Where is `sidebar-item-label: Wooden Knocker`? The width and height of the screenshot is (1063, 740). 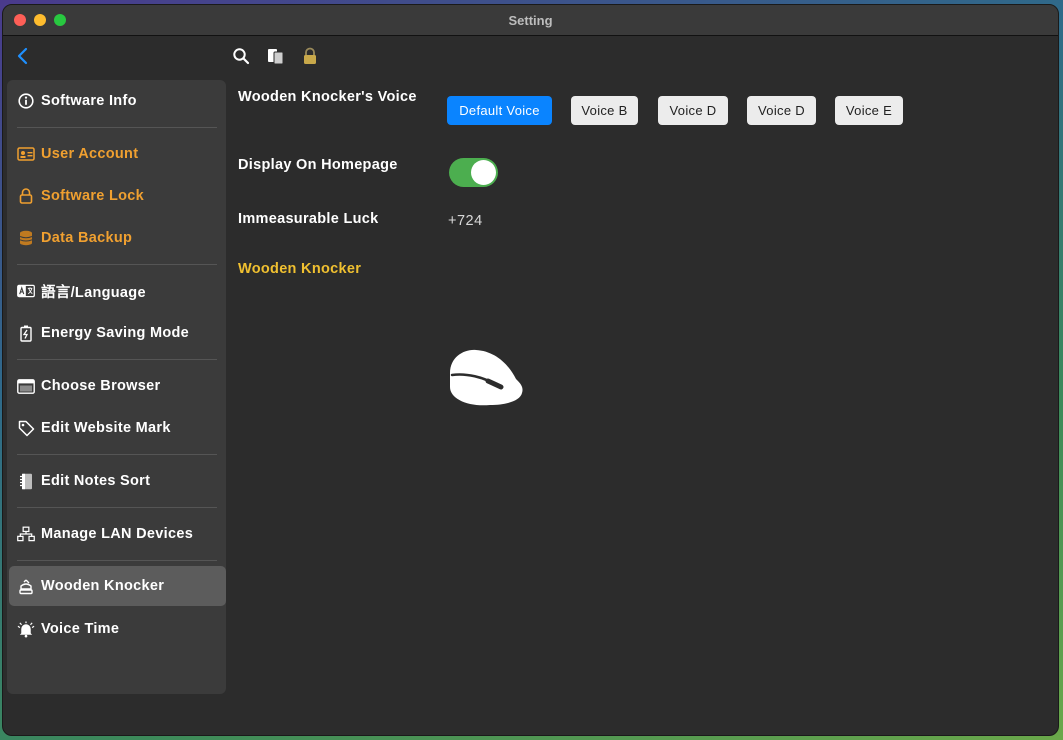
sidebar-item-label: Wooden Knocker is located at coordinates (103, 586).